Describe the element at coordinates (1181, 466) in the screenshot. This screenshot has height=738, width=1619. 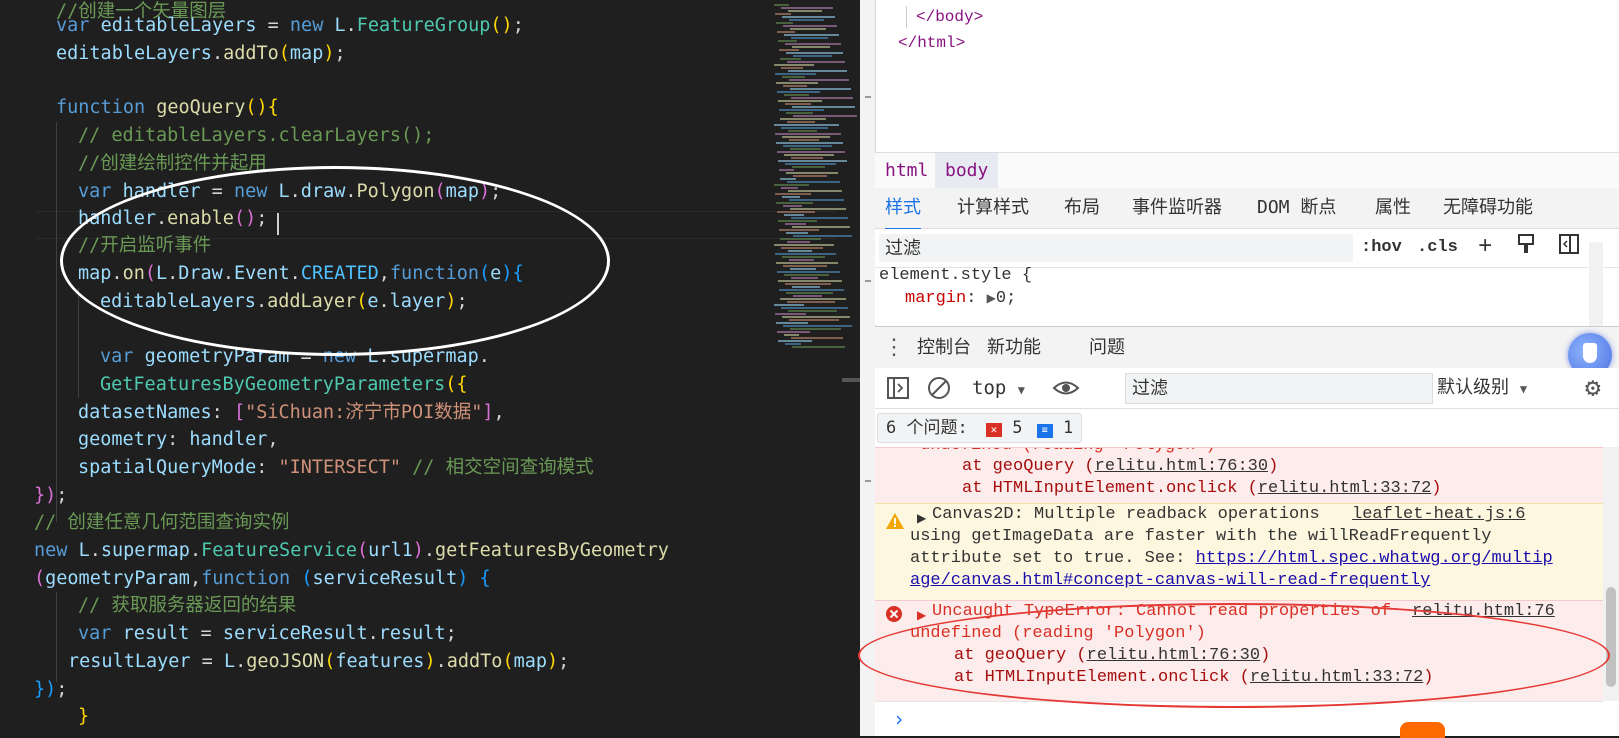
I see `source-link: relitu.html:76:30` at that location.